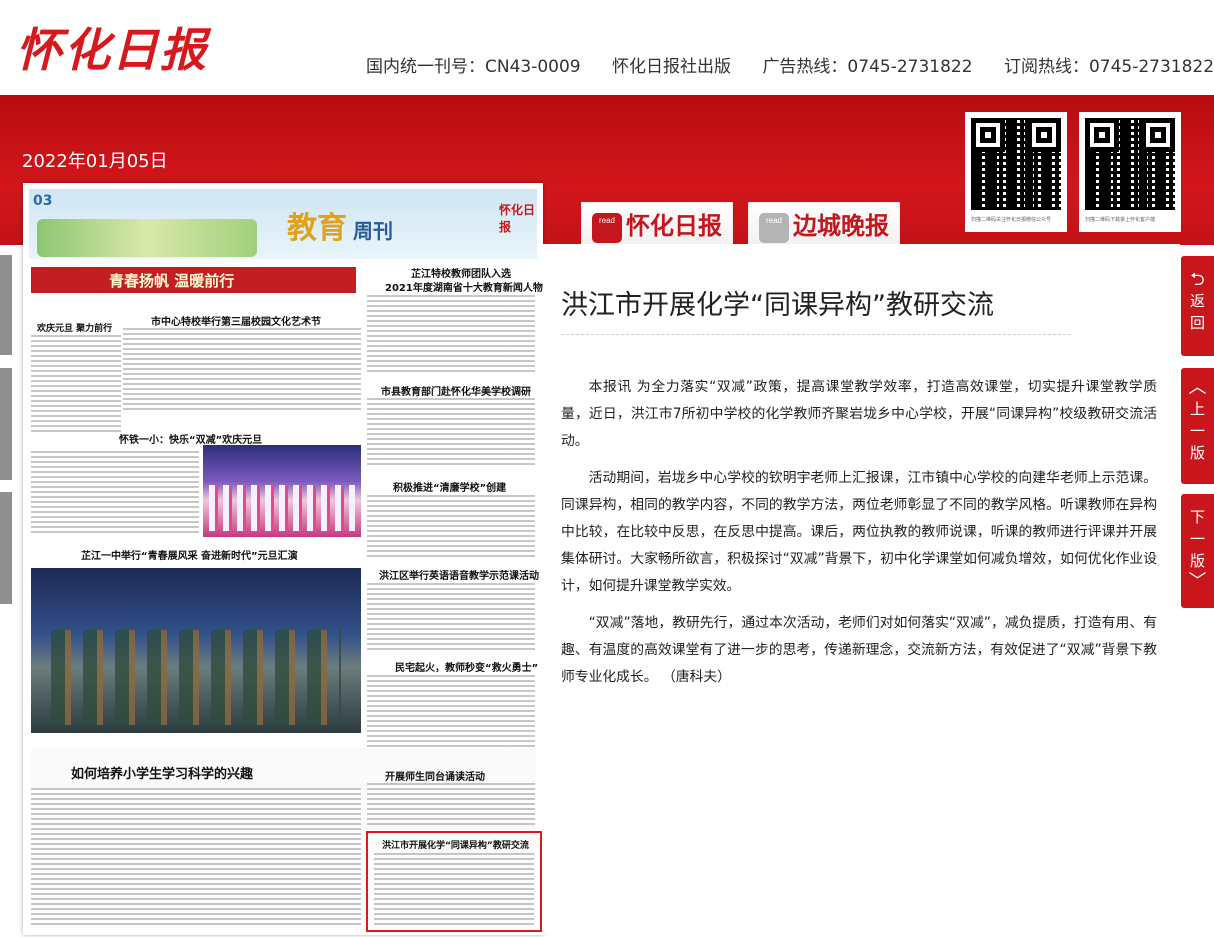 This screenshot has width=1214, height=937. What do you see at coordinates (74, 327) in the screenshot?
I see `headline: 欢庆元旦 聚力前行` at bounding box center [74, 327].